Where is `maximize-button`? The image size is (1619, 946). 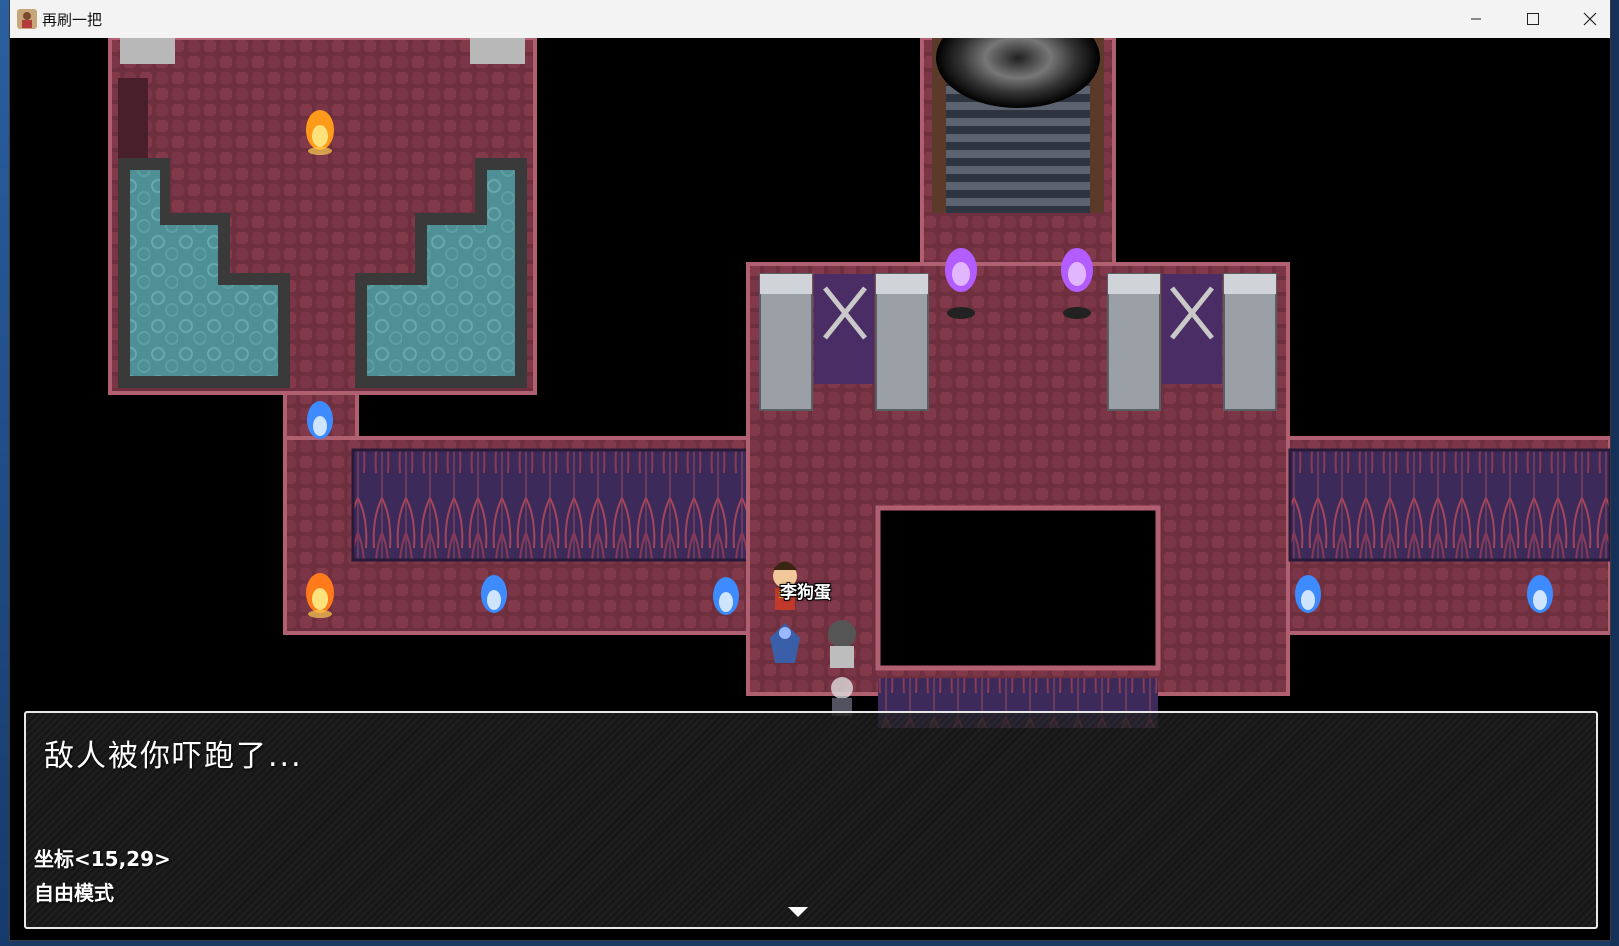 maximize-button is located at coordinates (1533, 19).